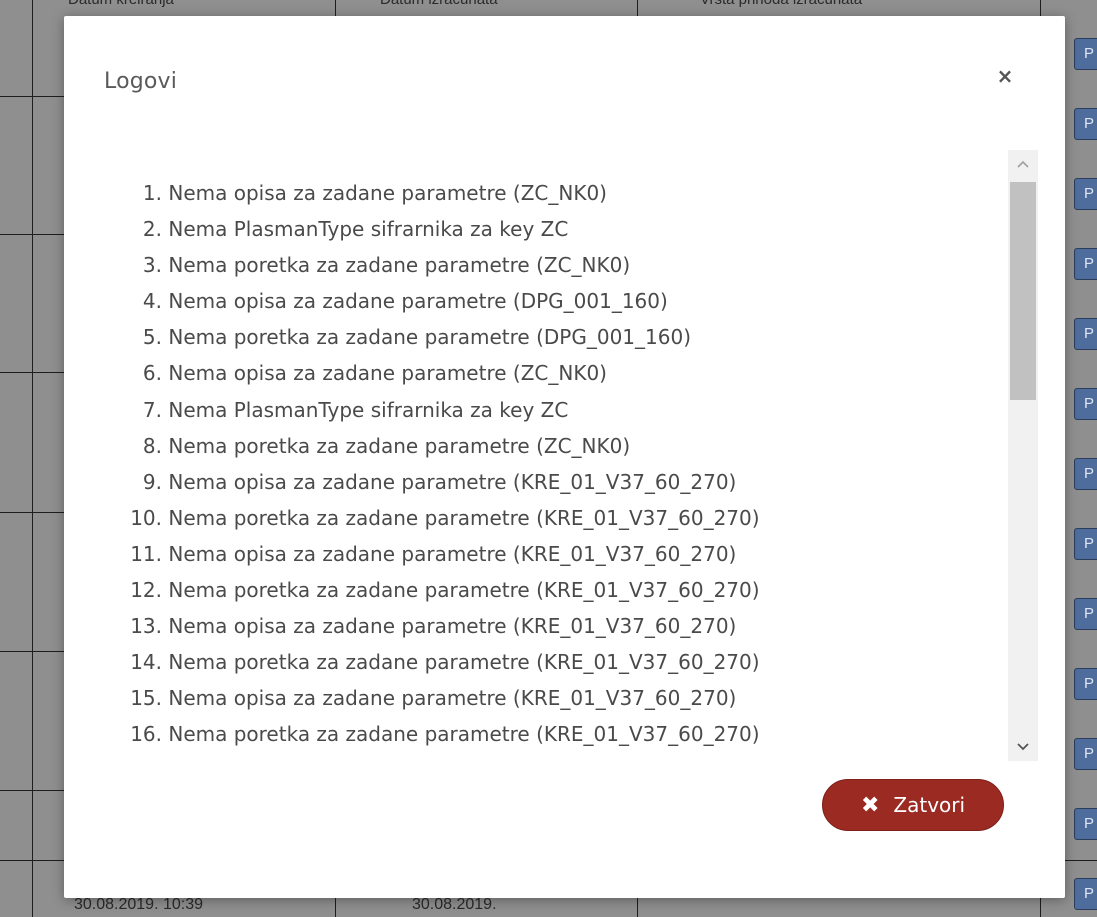 The image size is (1097, 917). What do you see at coordinates (146, 662) in the screenshot?
I see `log-entry-number: 14.` at bounding box center [146, 662].